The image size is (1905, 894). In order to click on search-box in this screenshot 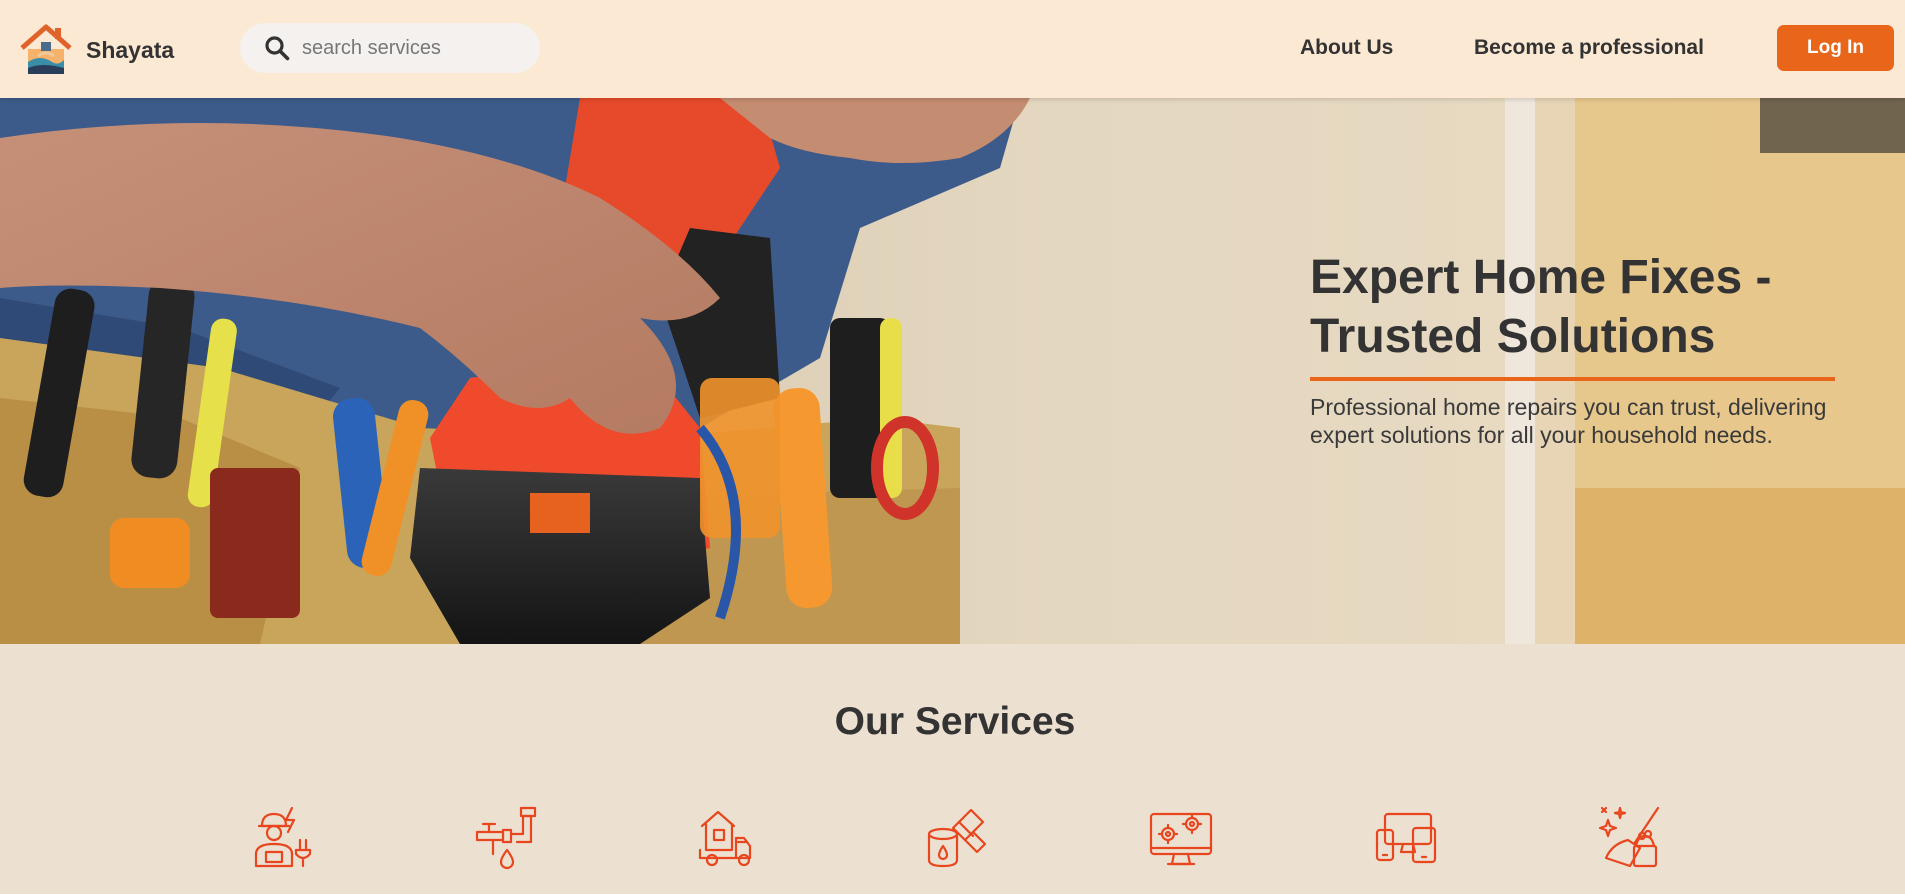, I will do `click(390, 48)`.